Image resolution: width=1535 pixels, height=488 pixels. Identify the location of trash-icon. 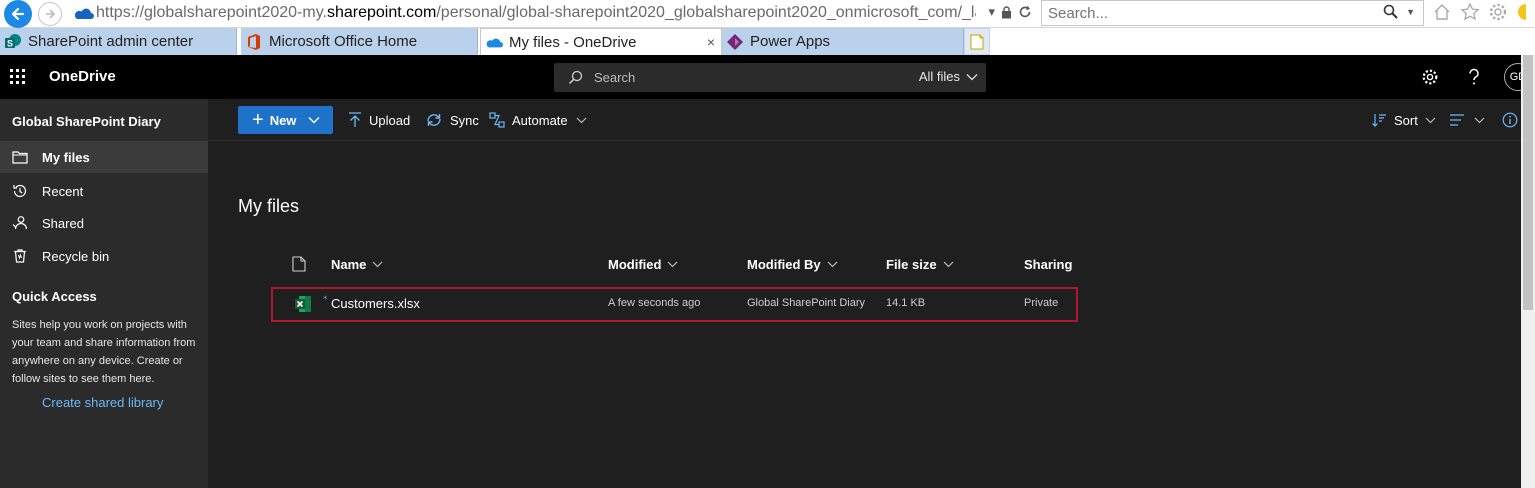
(20, 256).